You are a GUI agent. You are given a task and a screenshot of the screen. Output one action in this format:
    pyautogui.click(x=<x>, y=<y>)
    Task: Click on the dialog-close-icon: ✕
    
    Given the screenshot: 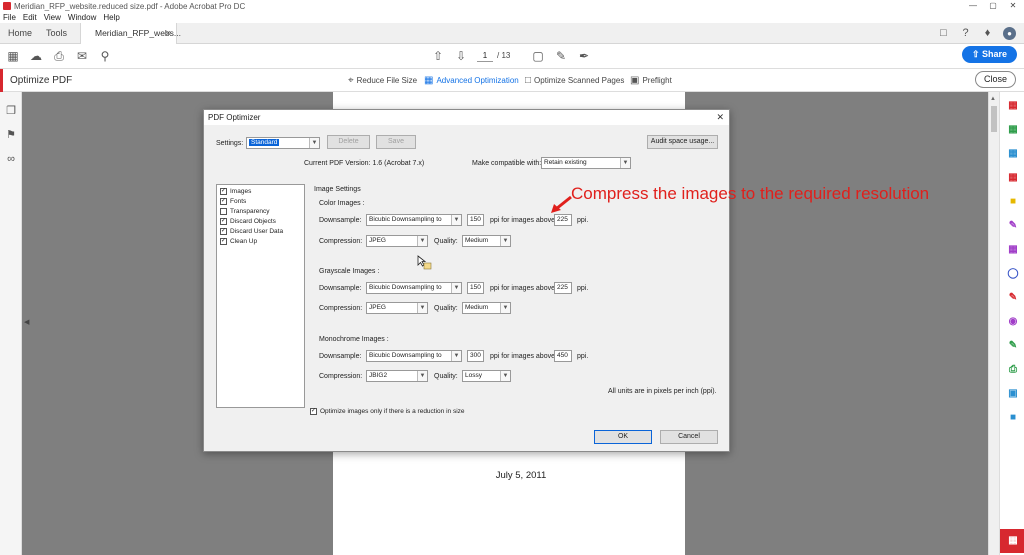 What is the action you would take?
    pyautogui.click(x=720, y=117)
    